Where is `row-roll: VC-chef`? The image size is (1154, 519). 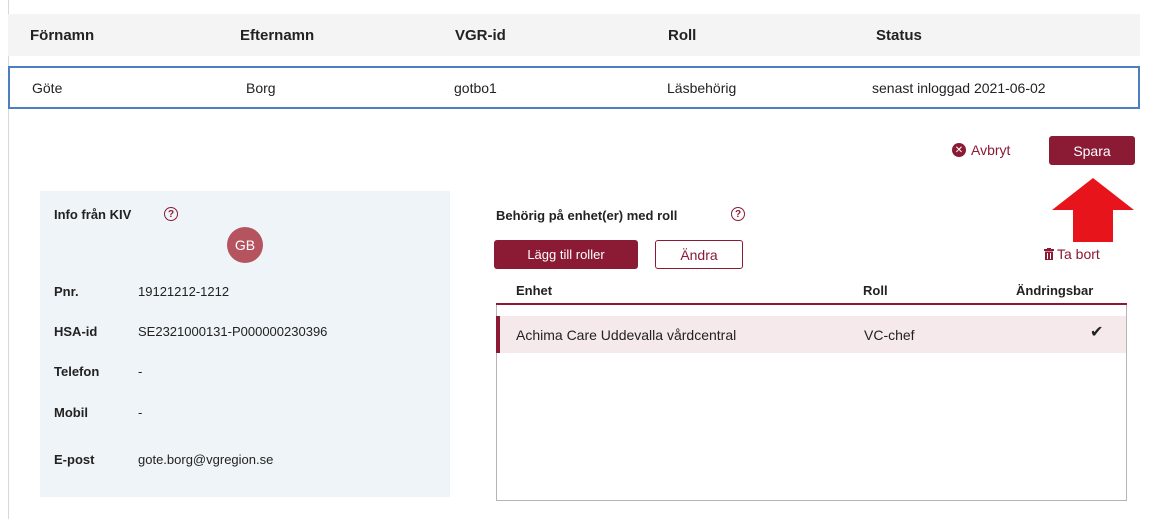
row-roll: VC-chef is located at coordinates (889, 335).